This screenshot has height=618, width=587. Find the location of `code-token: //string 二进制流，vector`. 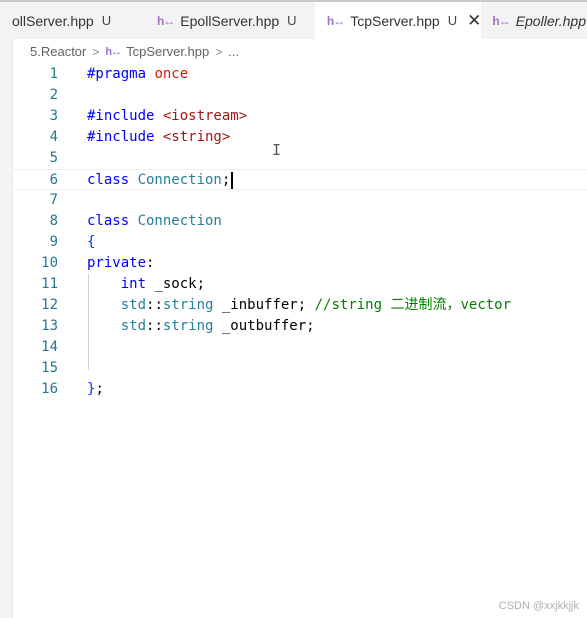

code-token: //string 二进制流，vector is located at coordinates (413, 305).